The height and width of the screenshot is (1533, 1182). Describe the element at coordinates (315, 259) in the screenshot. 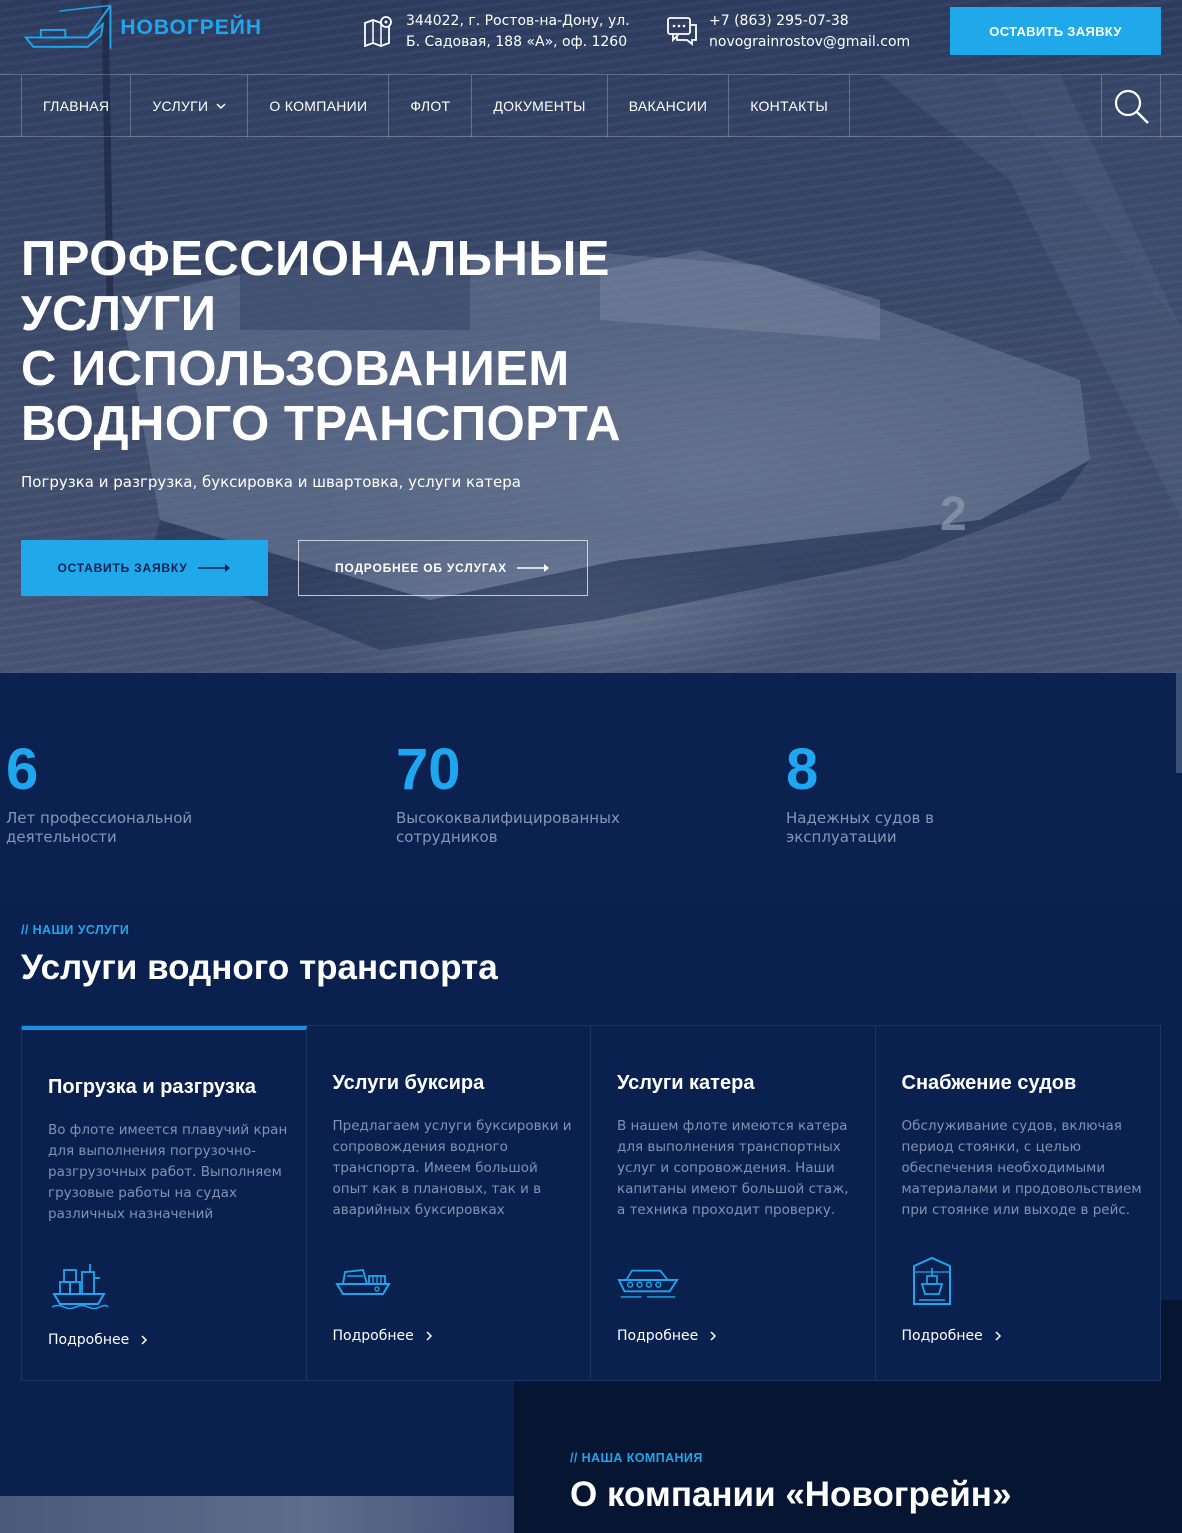

I see `hero-title-line: ПРОФЕССИОНАЛЬНЫЕ` at that location.